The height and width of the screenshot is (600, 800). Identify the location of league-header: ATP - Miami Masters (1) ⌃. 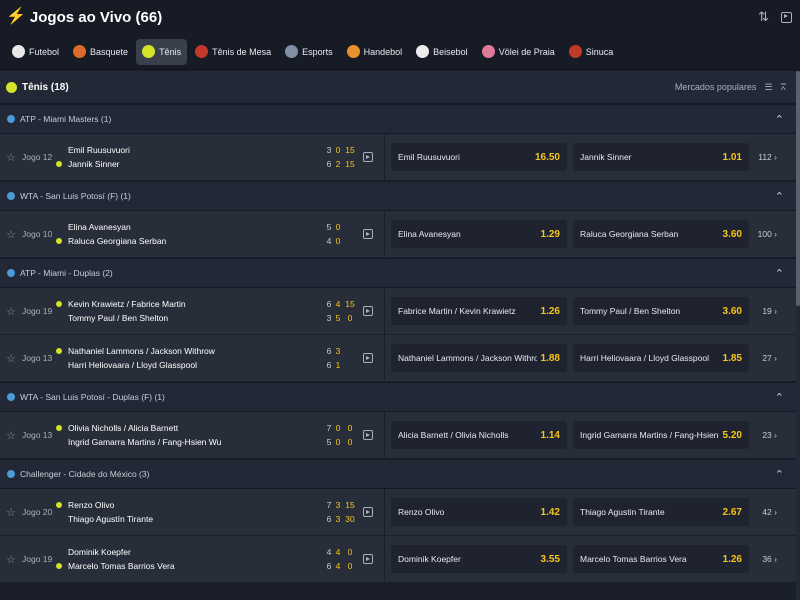
(398, 119).